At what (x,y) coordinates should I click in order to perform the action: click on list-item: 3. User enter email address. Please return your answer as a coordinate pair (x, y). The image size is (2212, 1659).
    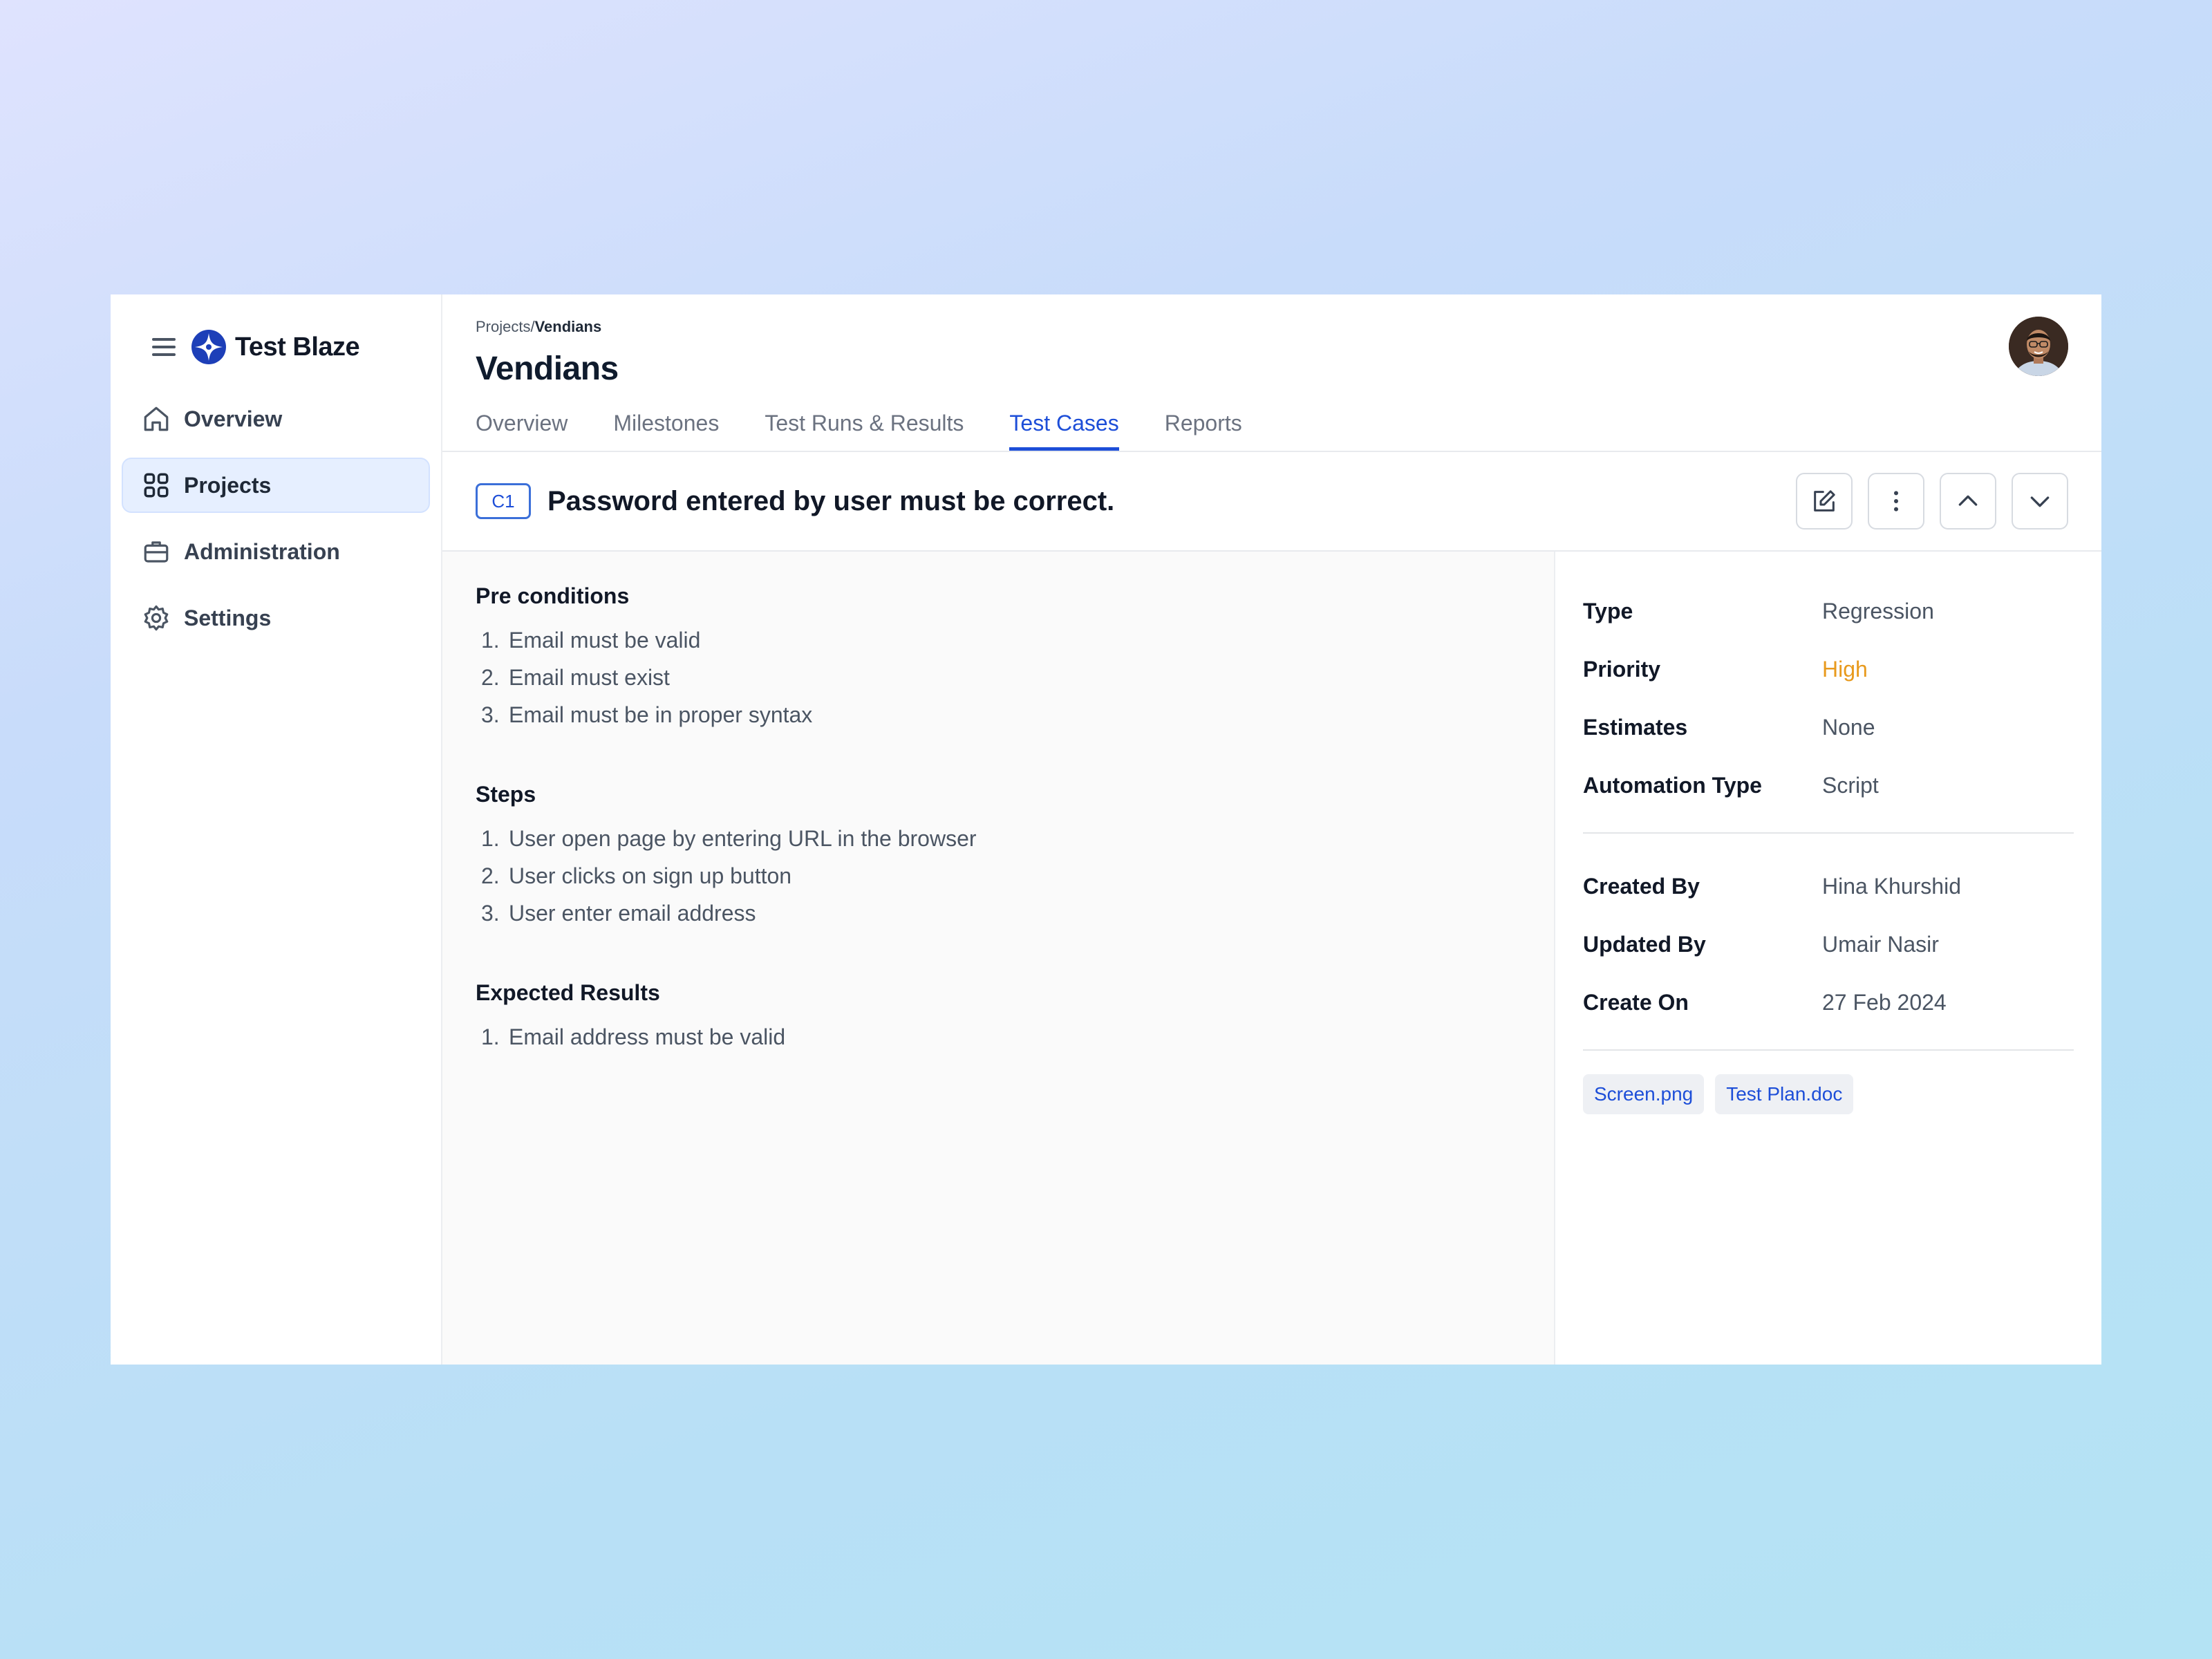
    Looking at the image, I should click on (618, 913).